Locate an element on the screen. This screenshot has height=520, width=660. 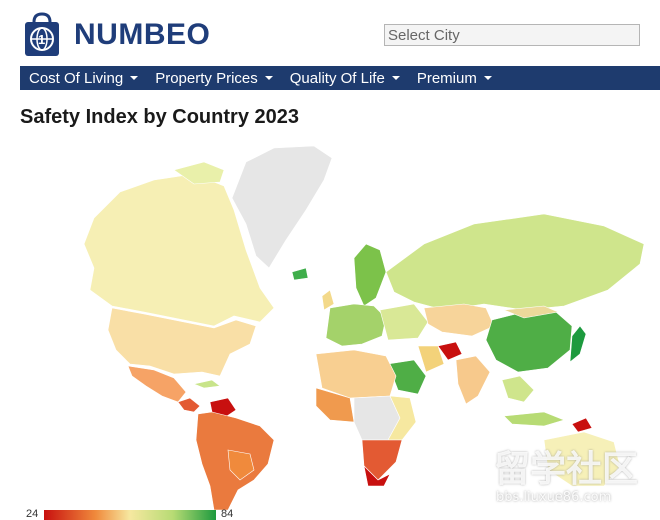
region-scandinavia is located at coordinates (370, 275).